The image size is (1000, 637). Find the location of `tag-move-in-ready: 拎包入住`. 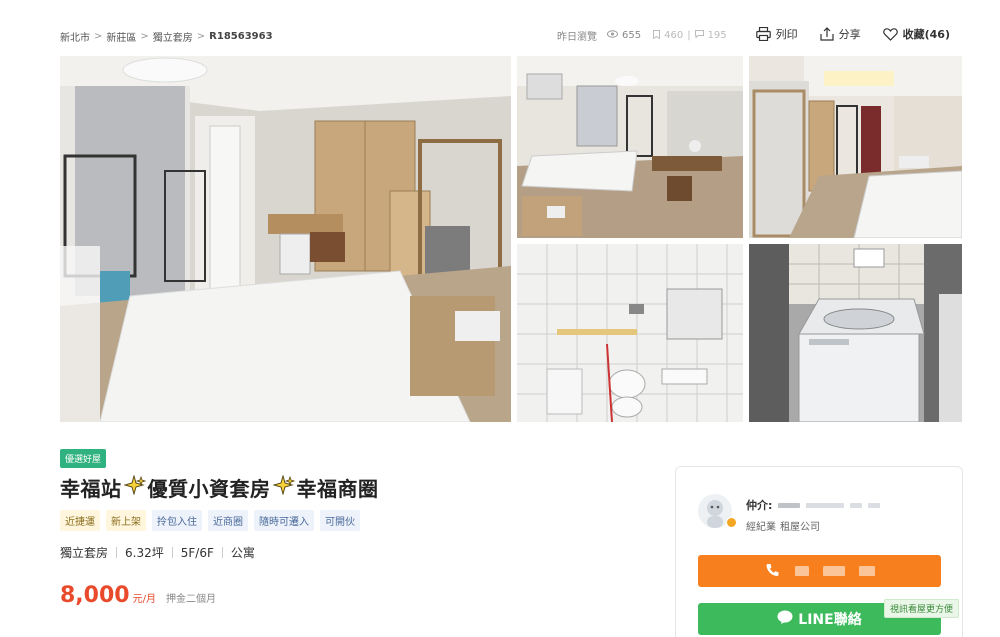

tag-move-in-ready: 拎包入住 is located at coordinates (177, 520).